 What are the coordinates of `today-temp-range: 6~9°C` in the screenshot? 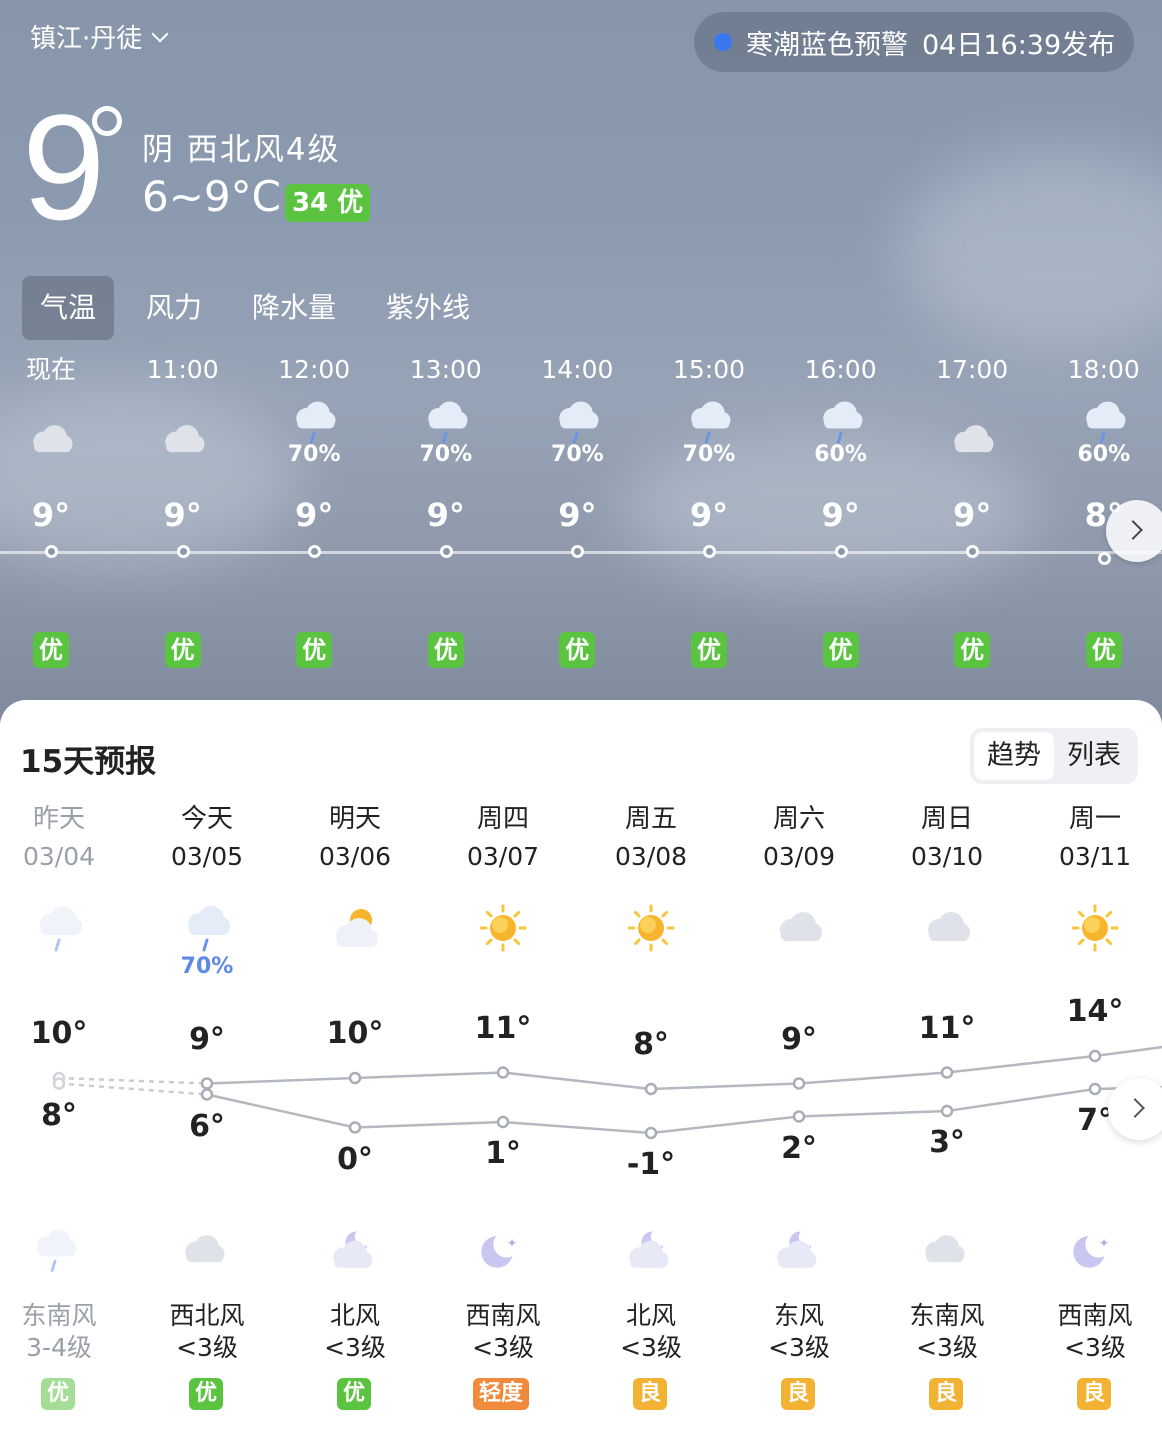 It's located at (211, 196).